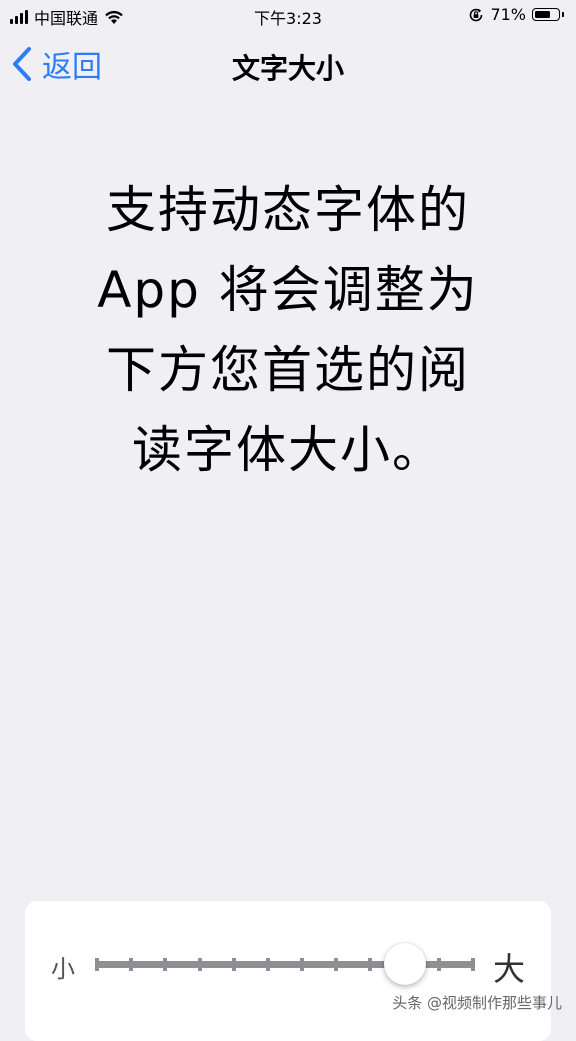 This screenshot has height=1041, width=576. What do you see at coordinates (288, 370) in the screenshot?
I see `preview-text-line: 下方您首选的阅` at bounding box center [288, 370].